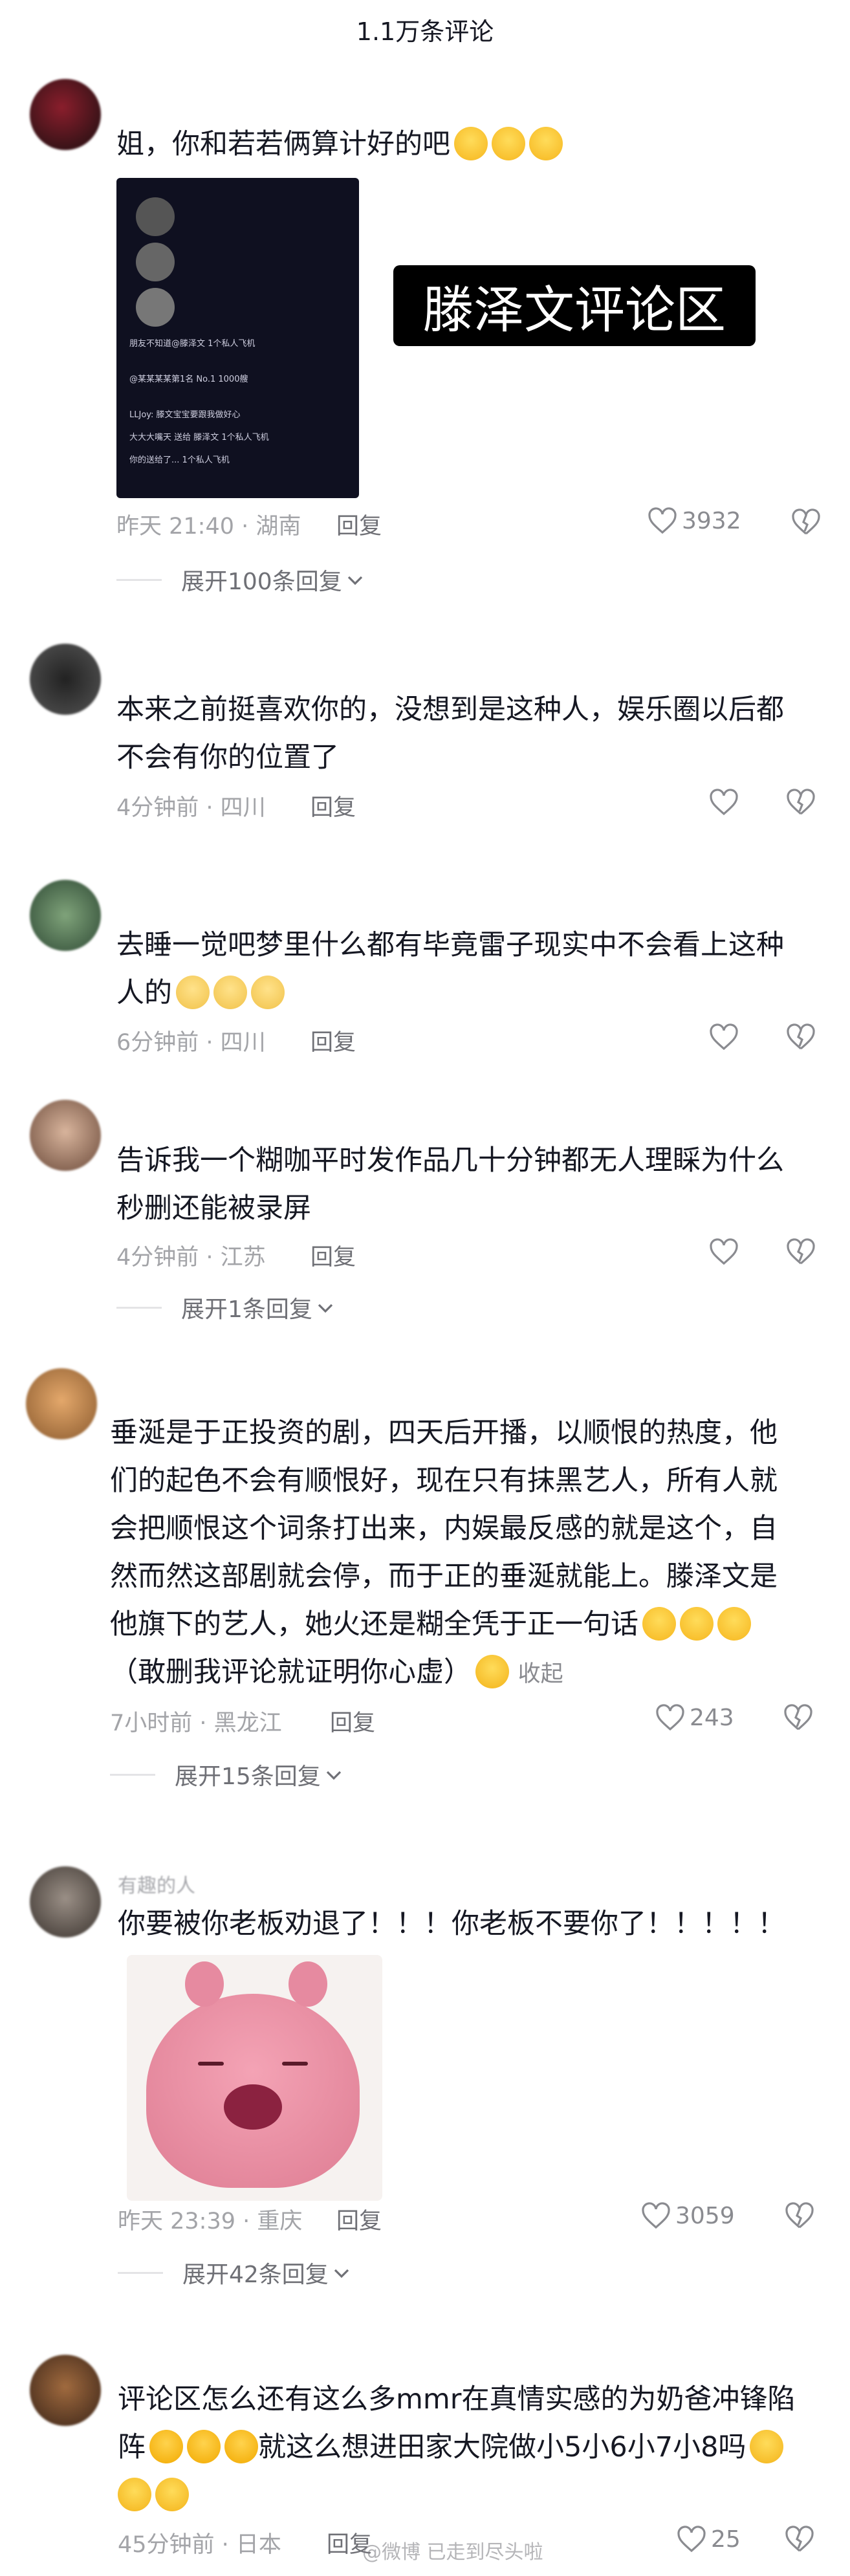 The image size is (850, 2576). What do you see at coordinates (452, 2552) in the screenshot?
I see `watermark: @微博 已走到尽头啦` at bounding box center [452, 2552].